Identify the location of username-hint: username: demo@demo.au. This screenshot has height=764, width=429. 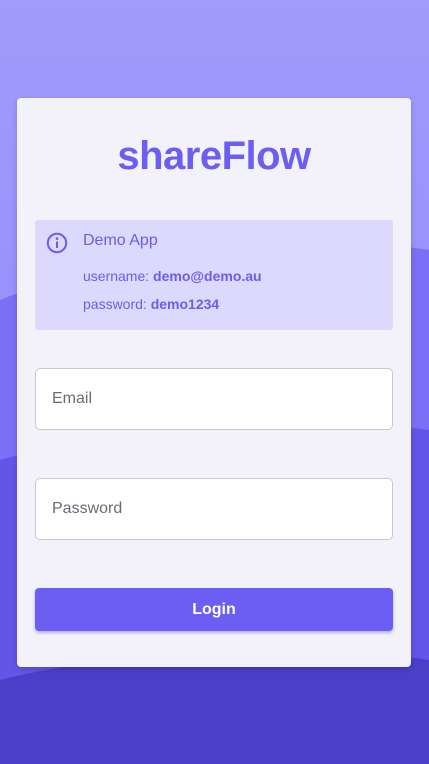
(172, 276).